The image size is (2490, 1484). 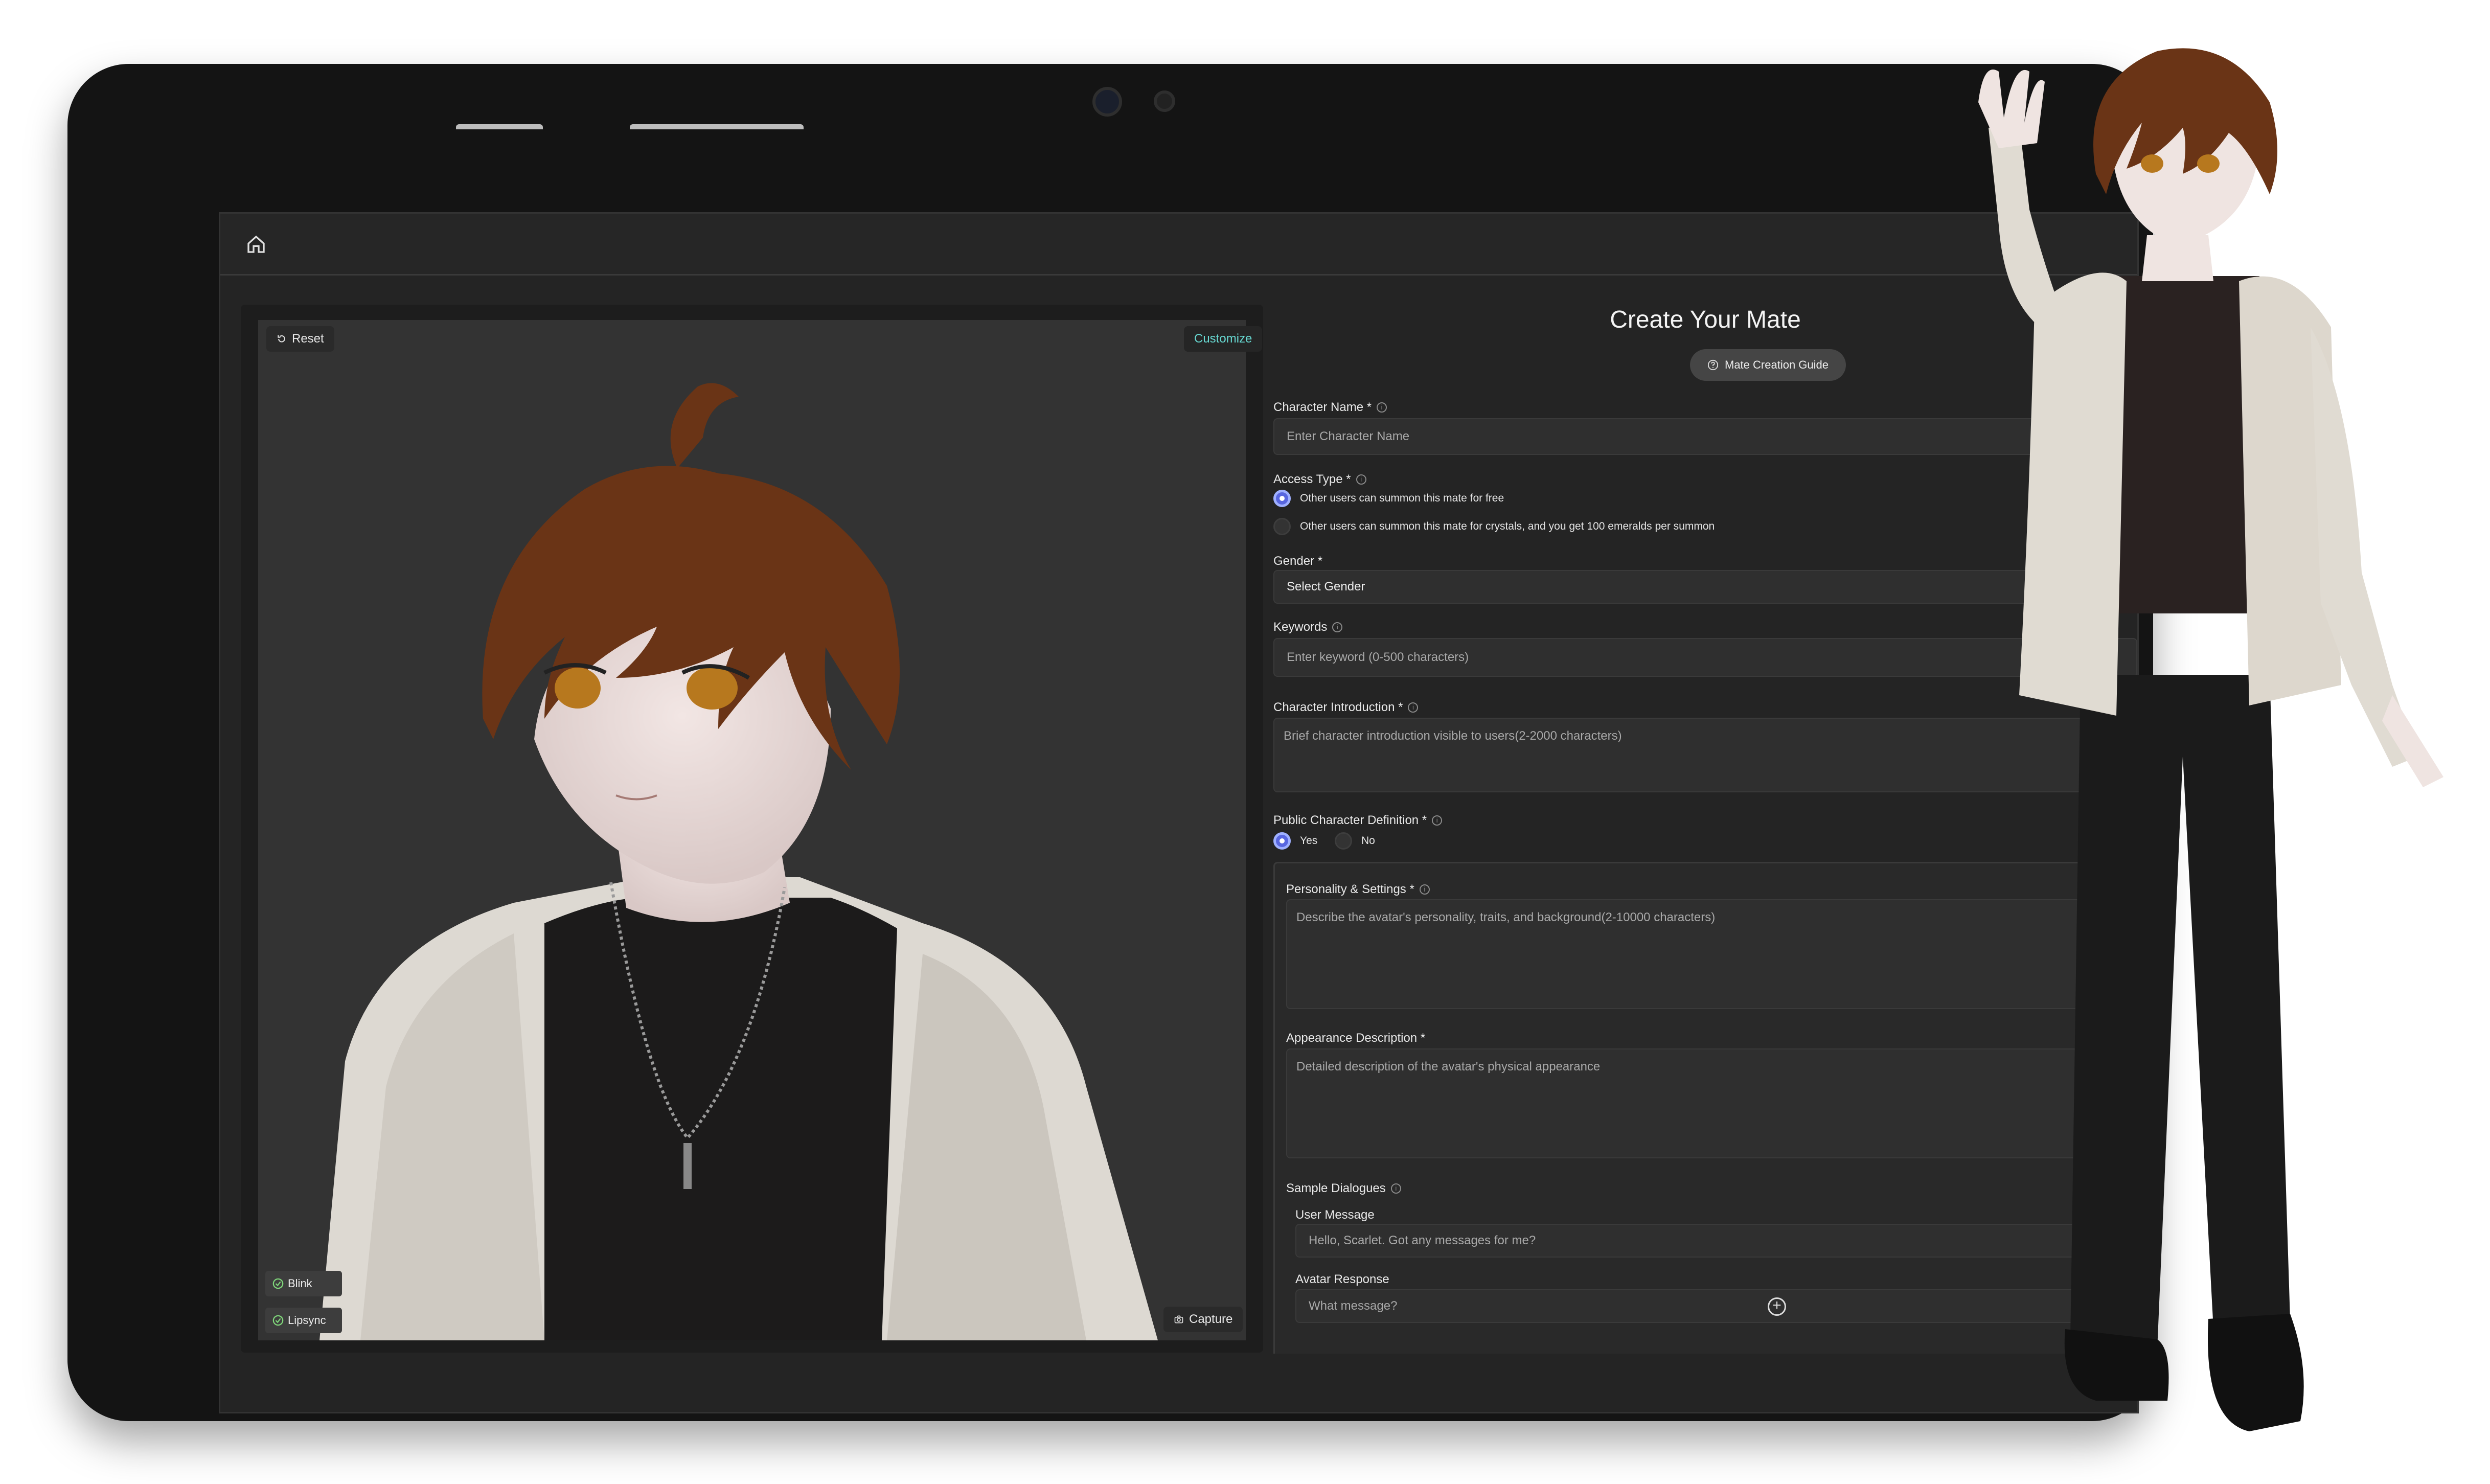 I want to click on sample-dialogues-label: Sample Dialogues i, so click(x=1343, y=1189).